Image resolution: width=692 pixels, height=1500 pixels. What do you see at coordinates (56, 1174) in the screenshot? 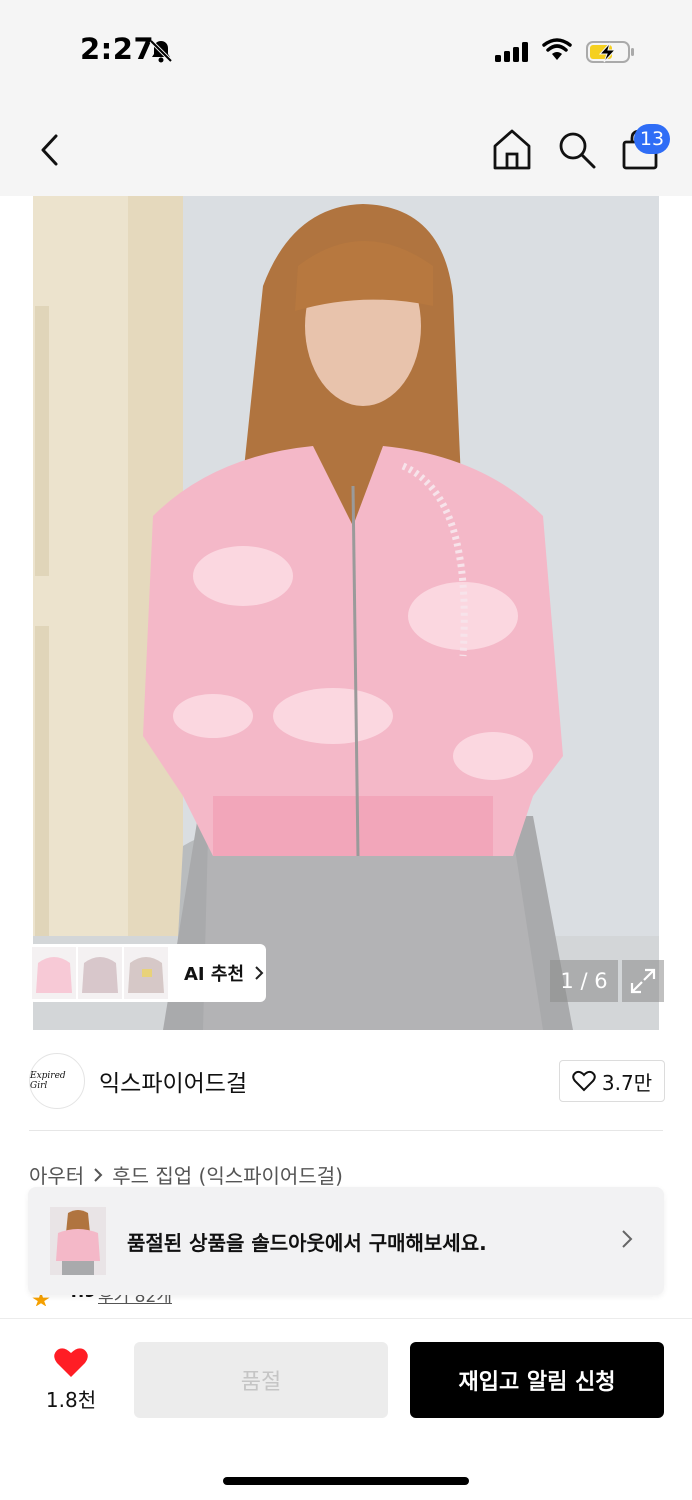
I see `breadcrumb-item-outer: 아우터` at bounding box center [56, 1174].